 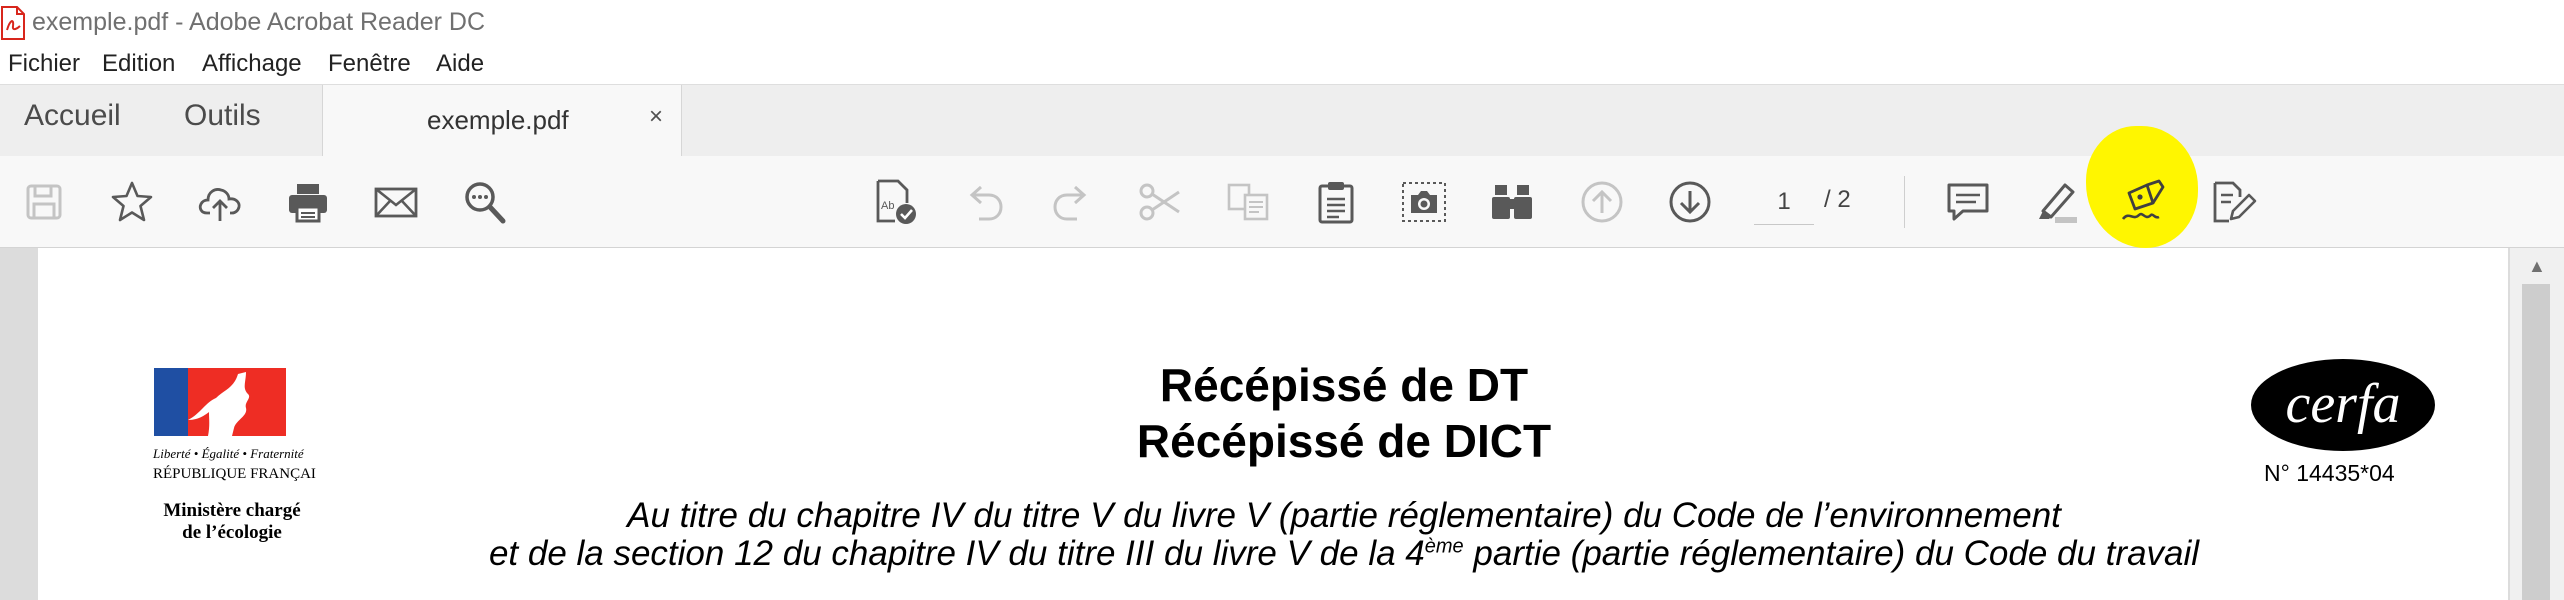 What do you see at coordinates (2235, 202) in the screenshot?
I see `fill-sign-icon` at bounding box center [2235, 202].